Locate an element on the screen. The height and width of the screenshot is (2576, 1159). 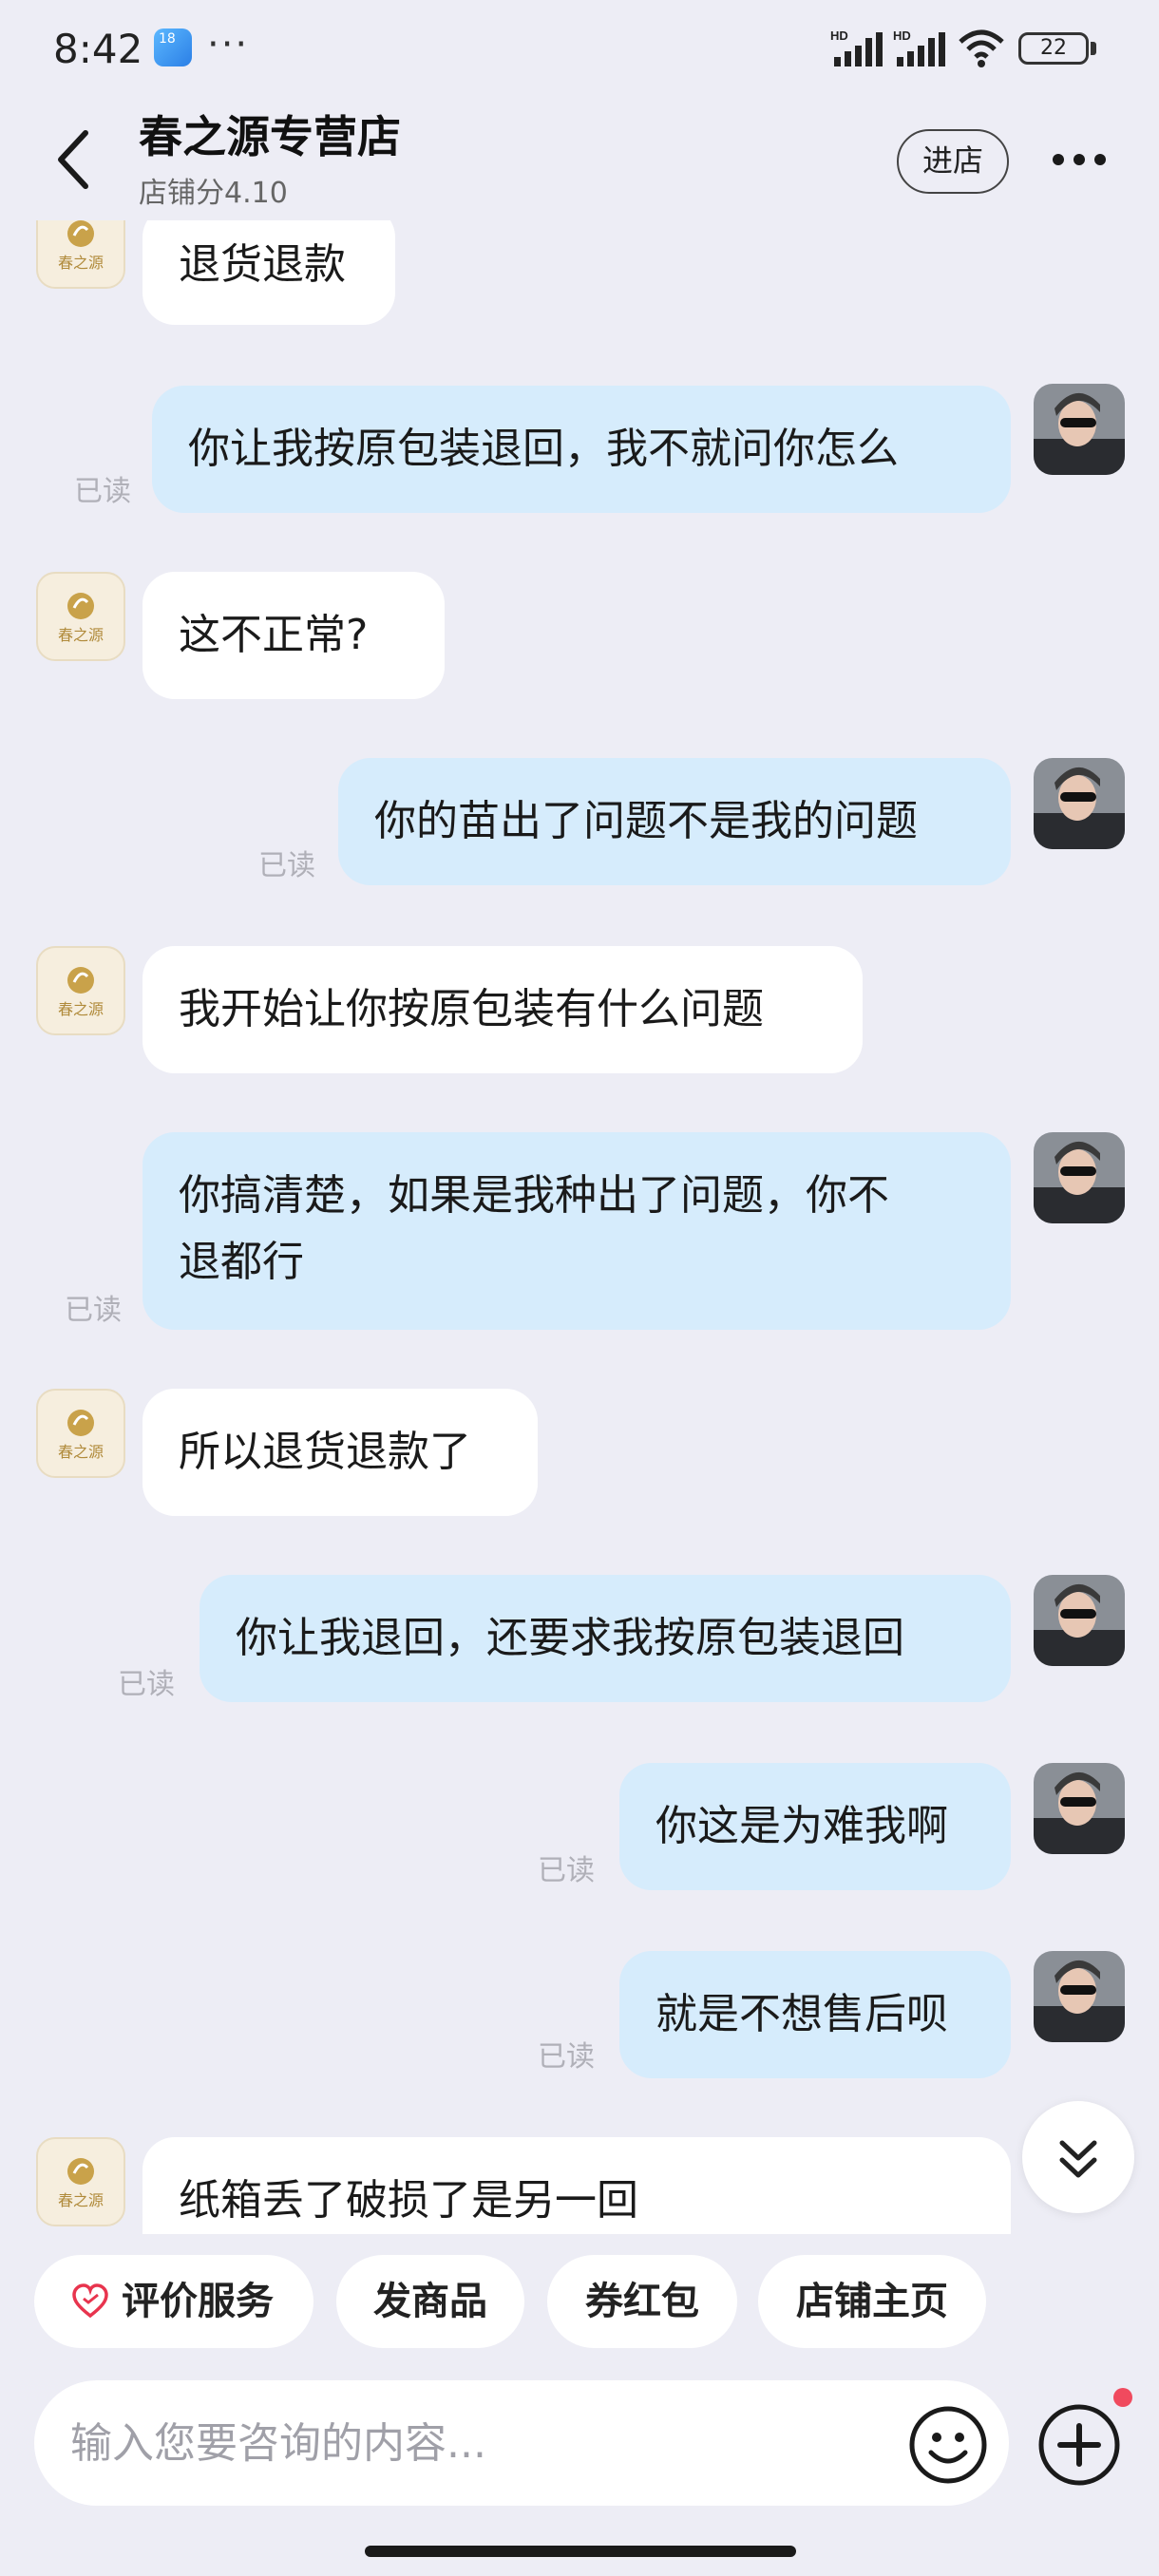
shop-message-bubble: 我开始让你按原包装有什么问题 is located at coordinates (502, 1009).